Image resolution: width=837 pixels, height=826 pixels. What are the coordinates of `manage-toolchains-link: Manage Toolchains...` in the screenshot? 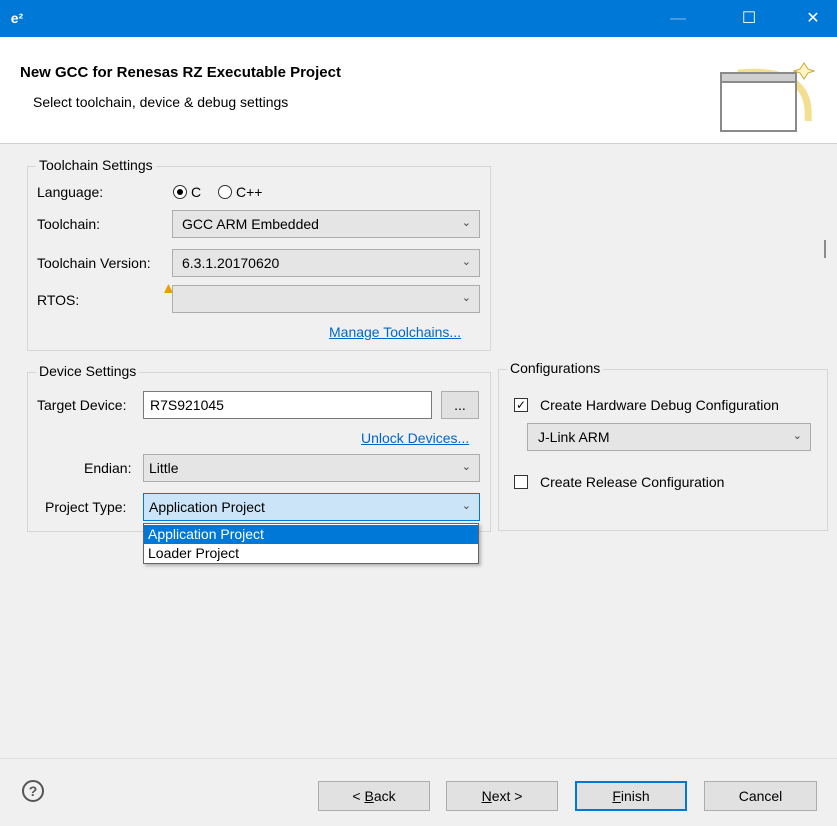 It's located at (395, 332).